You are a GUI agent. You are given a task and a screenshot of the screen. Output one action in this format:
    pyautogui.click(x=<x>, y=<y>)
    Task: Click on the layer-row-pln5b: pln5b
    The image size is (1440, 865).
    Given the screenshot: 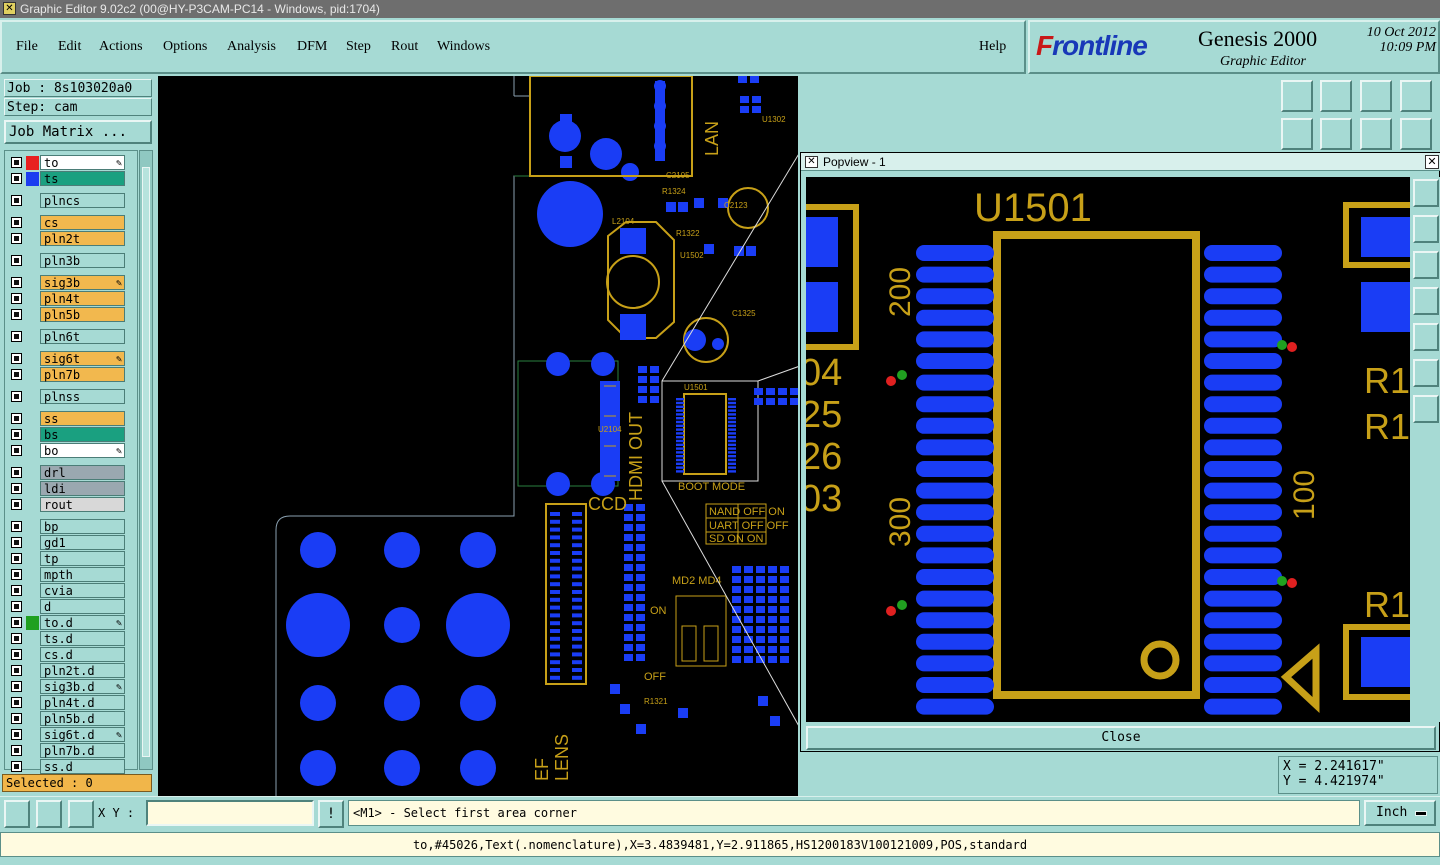 What is the action you would take?
    pyautogui.click(x=66, y=314)
    